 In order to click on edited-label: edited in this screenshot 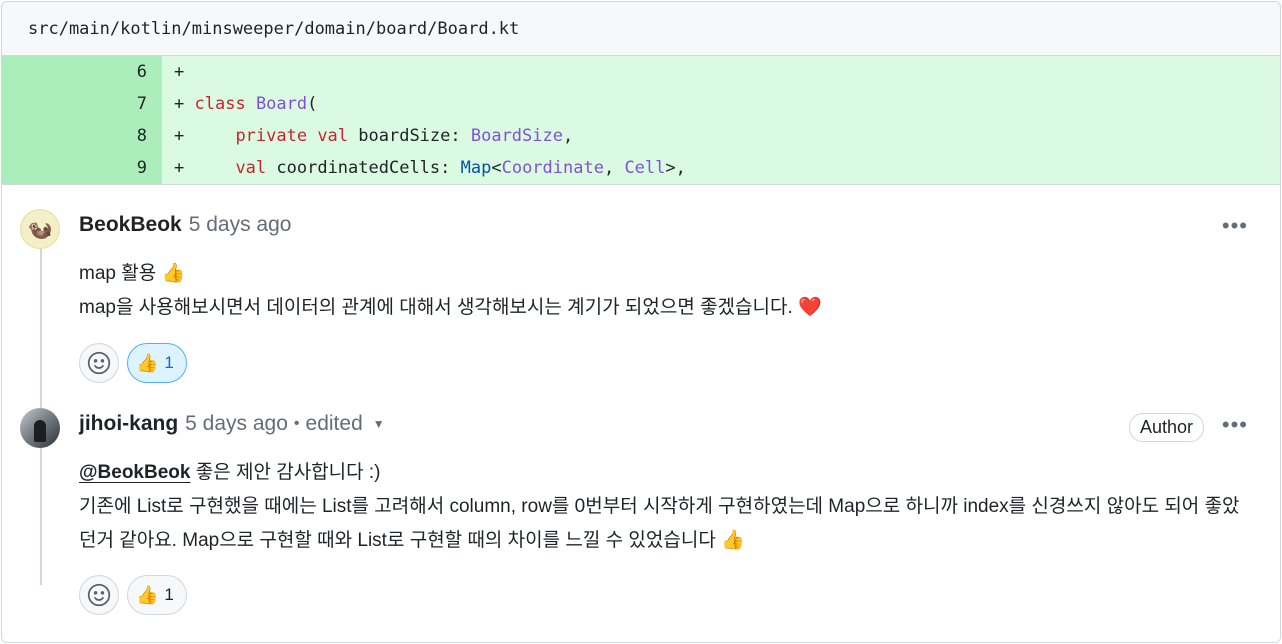, I will do `click(334, 424)`.